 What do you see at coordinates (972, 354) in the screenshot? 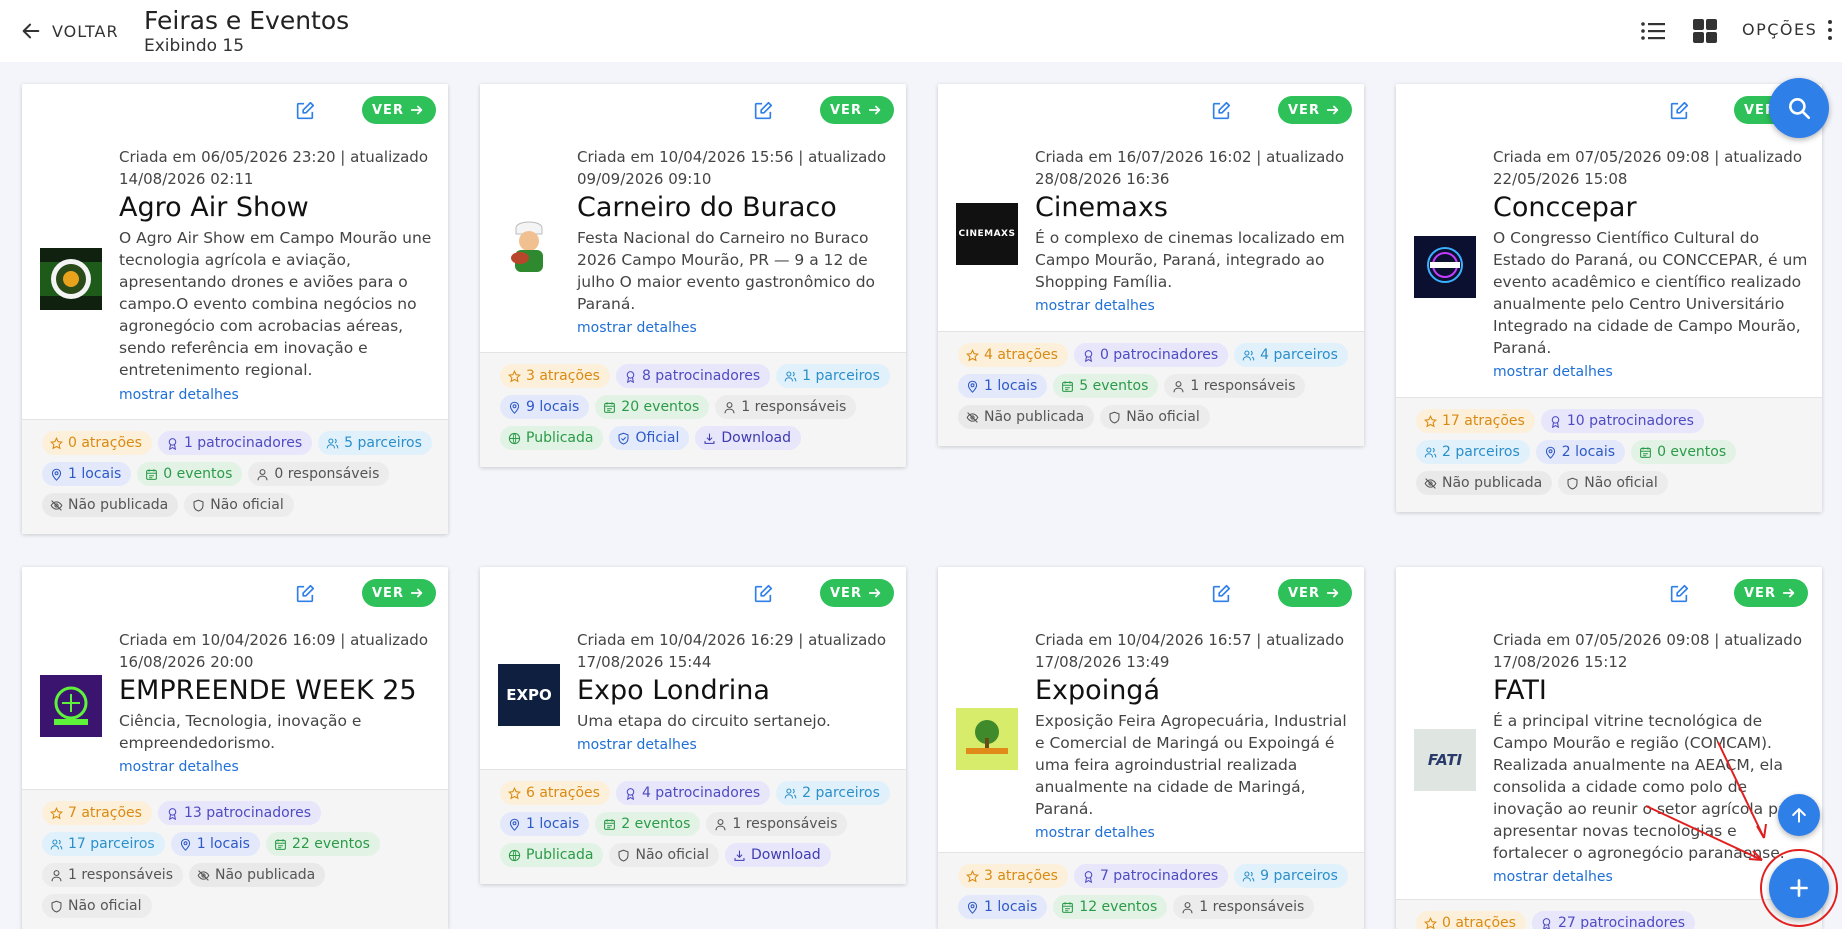
I see `star-icon` at bounding box center [972, 354].